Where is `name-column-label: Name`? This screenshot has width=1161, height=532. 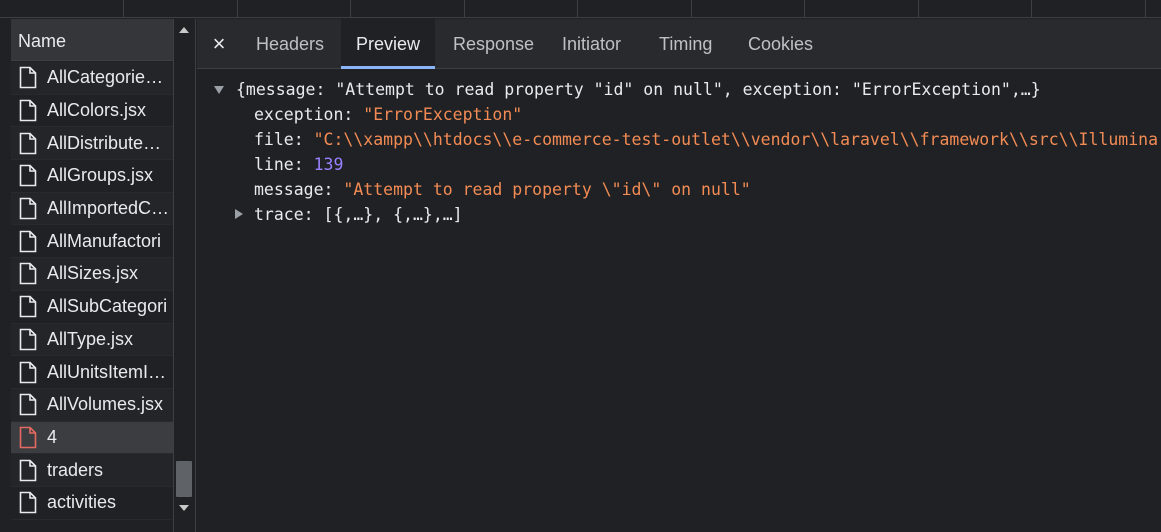
name-column-label: Name is located at coordinates (42, 41).